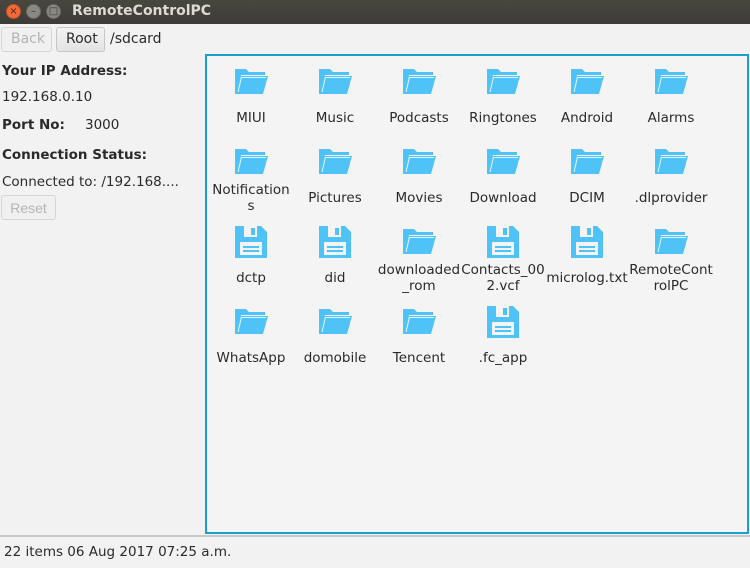 The image size is (750, 568). I want to click on port-value: 3000, so click(102, 125).